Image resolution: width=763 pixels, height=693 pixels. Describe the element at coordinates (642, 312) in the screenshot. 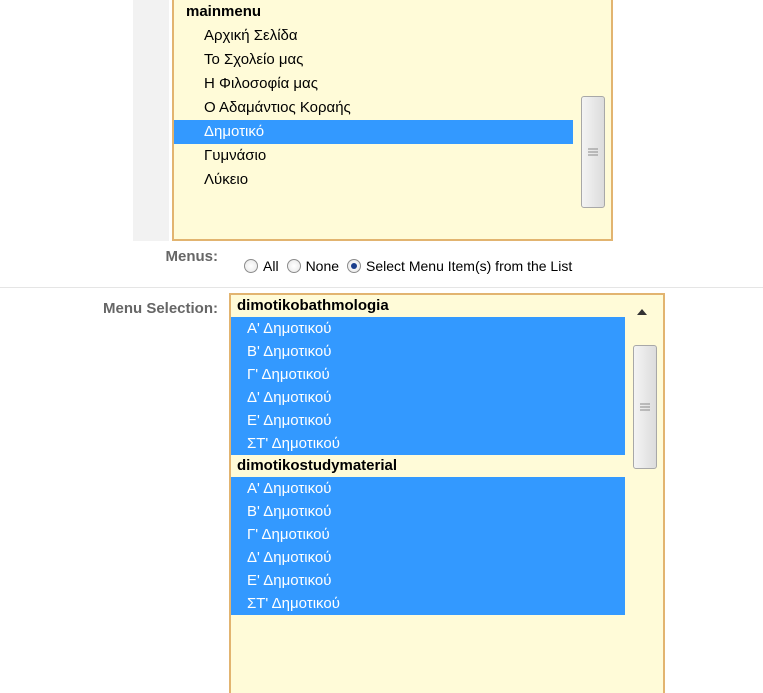

I see `scroll-up-arrow-icon` at that location.